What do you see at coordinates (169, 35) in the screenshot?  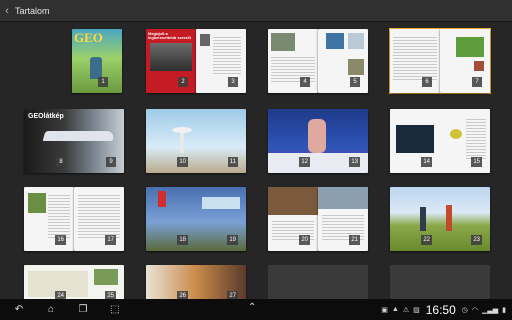 I see `ad-headline: Megújult a legkeresettebb szerzői` at bounding box center [169, 35].